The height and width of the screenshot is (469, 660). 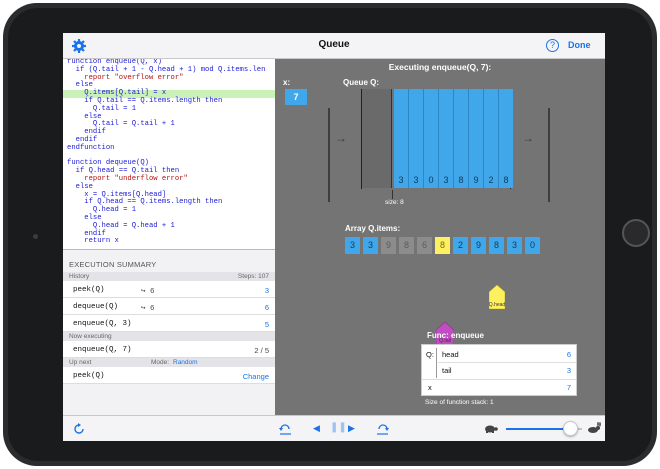 What do you see at coordinates (125, 77) in the screenshot?
I see `code-line: report "overflow error"` at bounding box center [125, 77].